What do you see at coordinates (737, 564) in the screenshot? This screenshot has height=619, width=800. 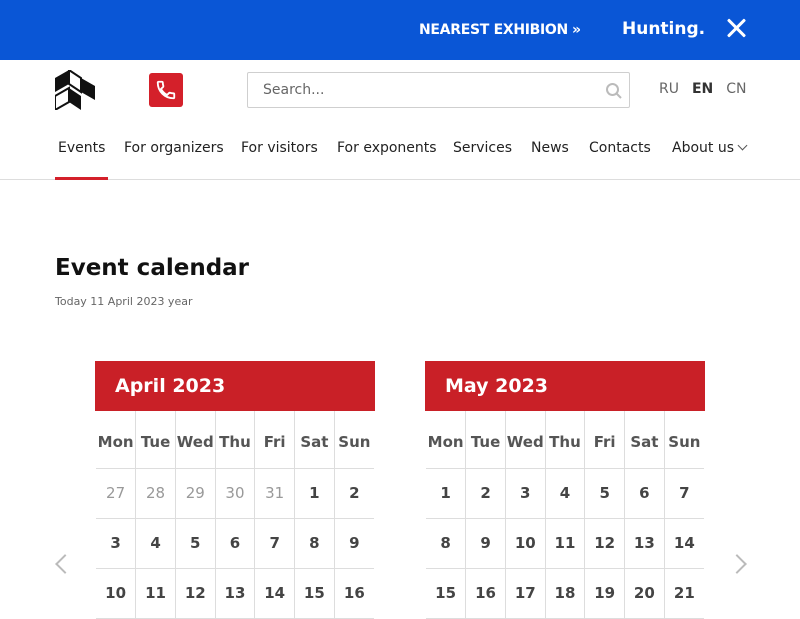 I see `chevron-right-icon` at bounding box center [737, 564].